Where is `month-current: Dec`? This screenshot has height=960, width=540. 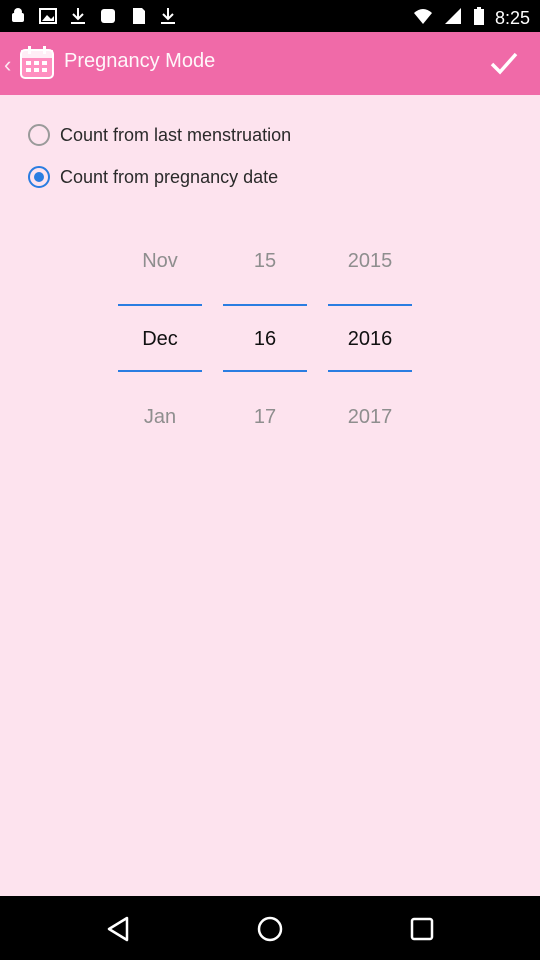 month-current: Dec is located at coordinates (160, 339).